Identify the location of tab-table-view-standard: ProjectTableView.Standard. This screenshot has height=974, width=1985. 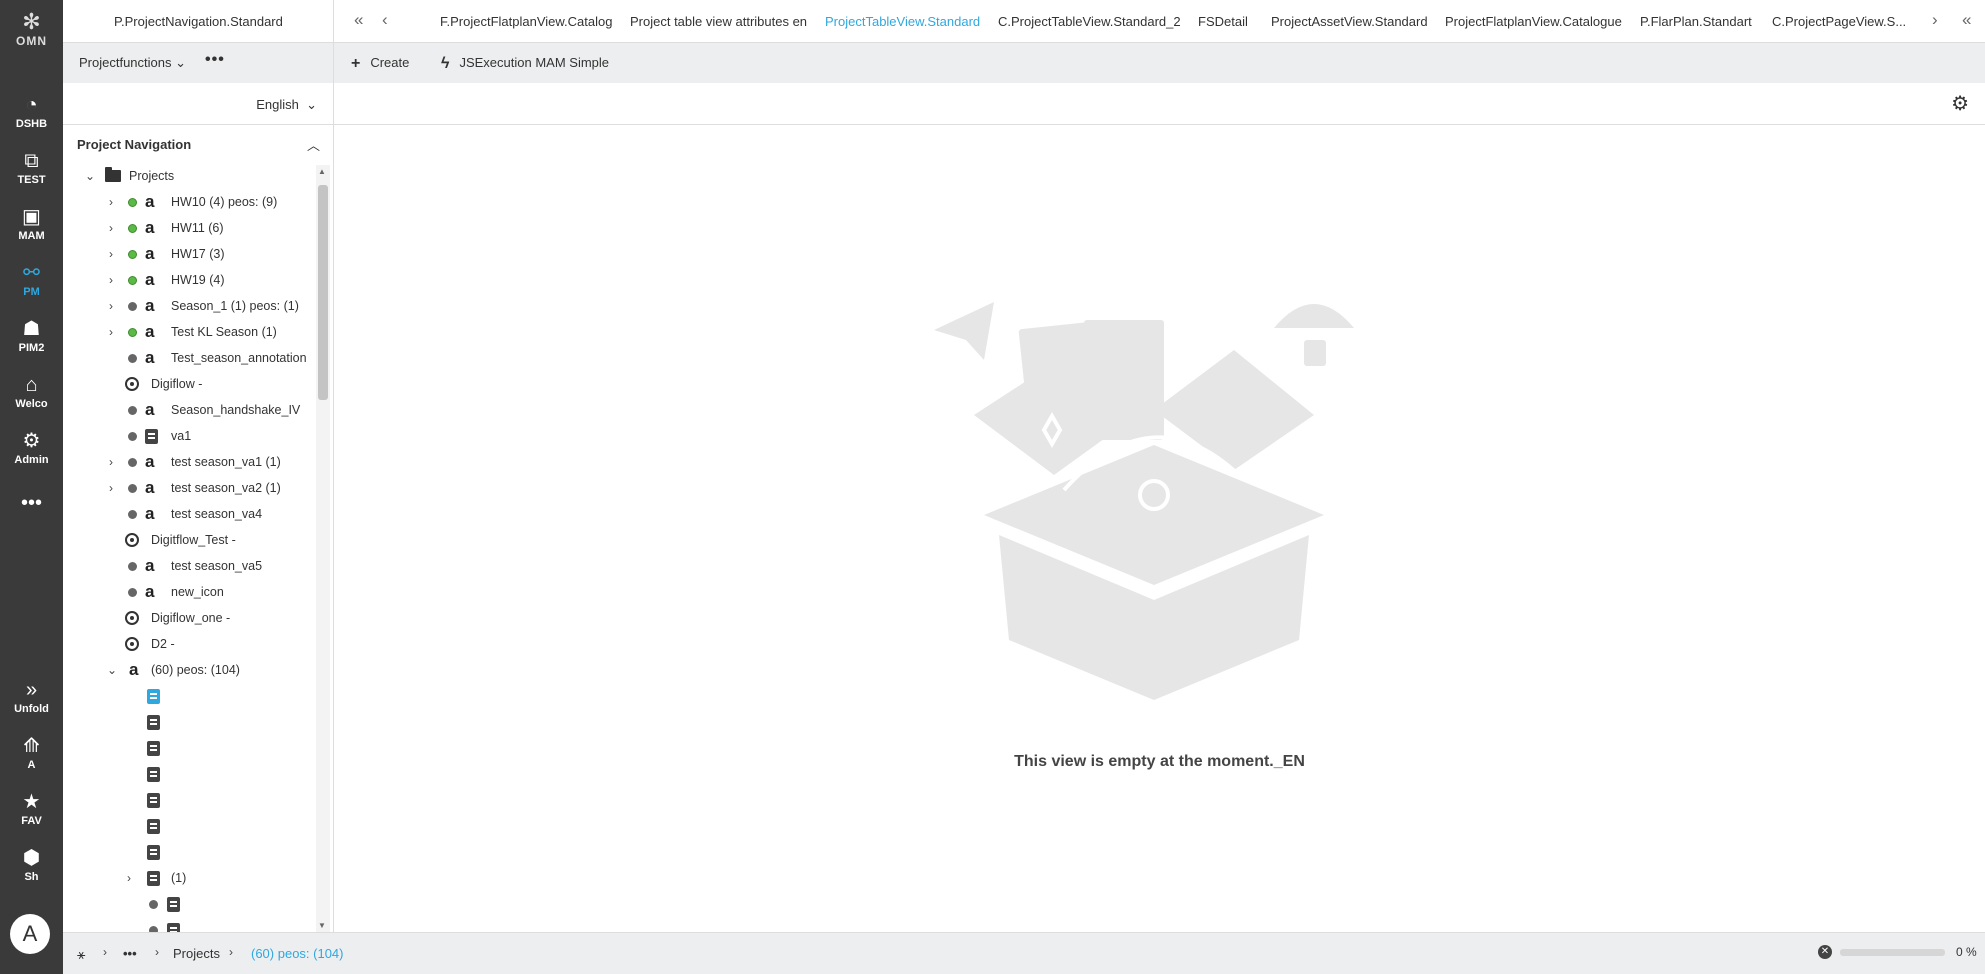
(902, 21).